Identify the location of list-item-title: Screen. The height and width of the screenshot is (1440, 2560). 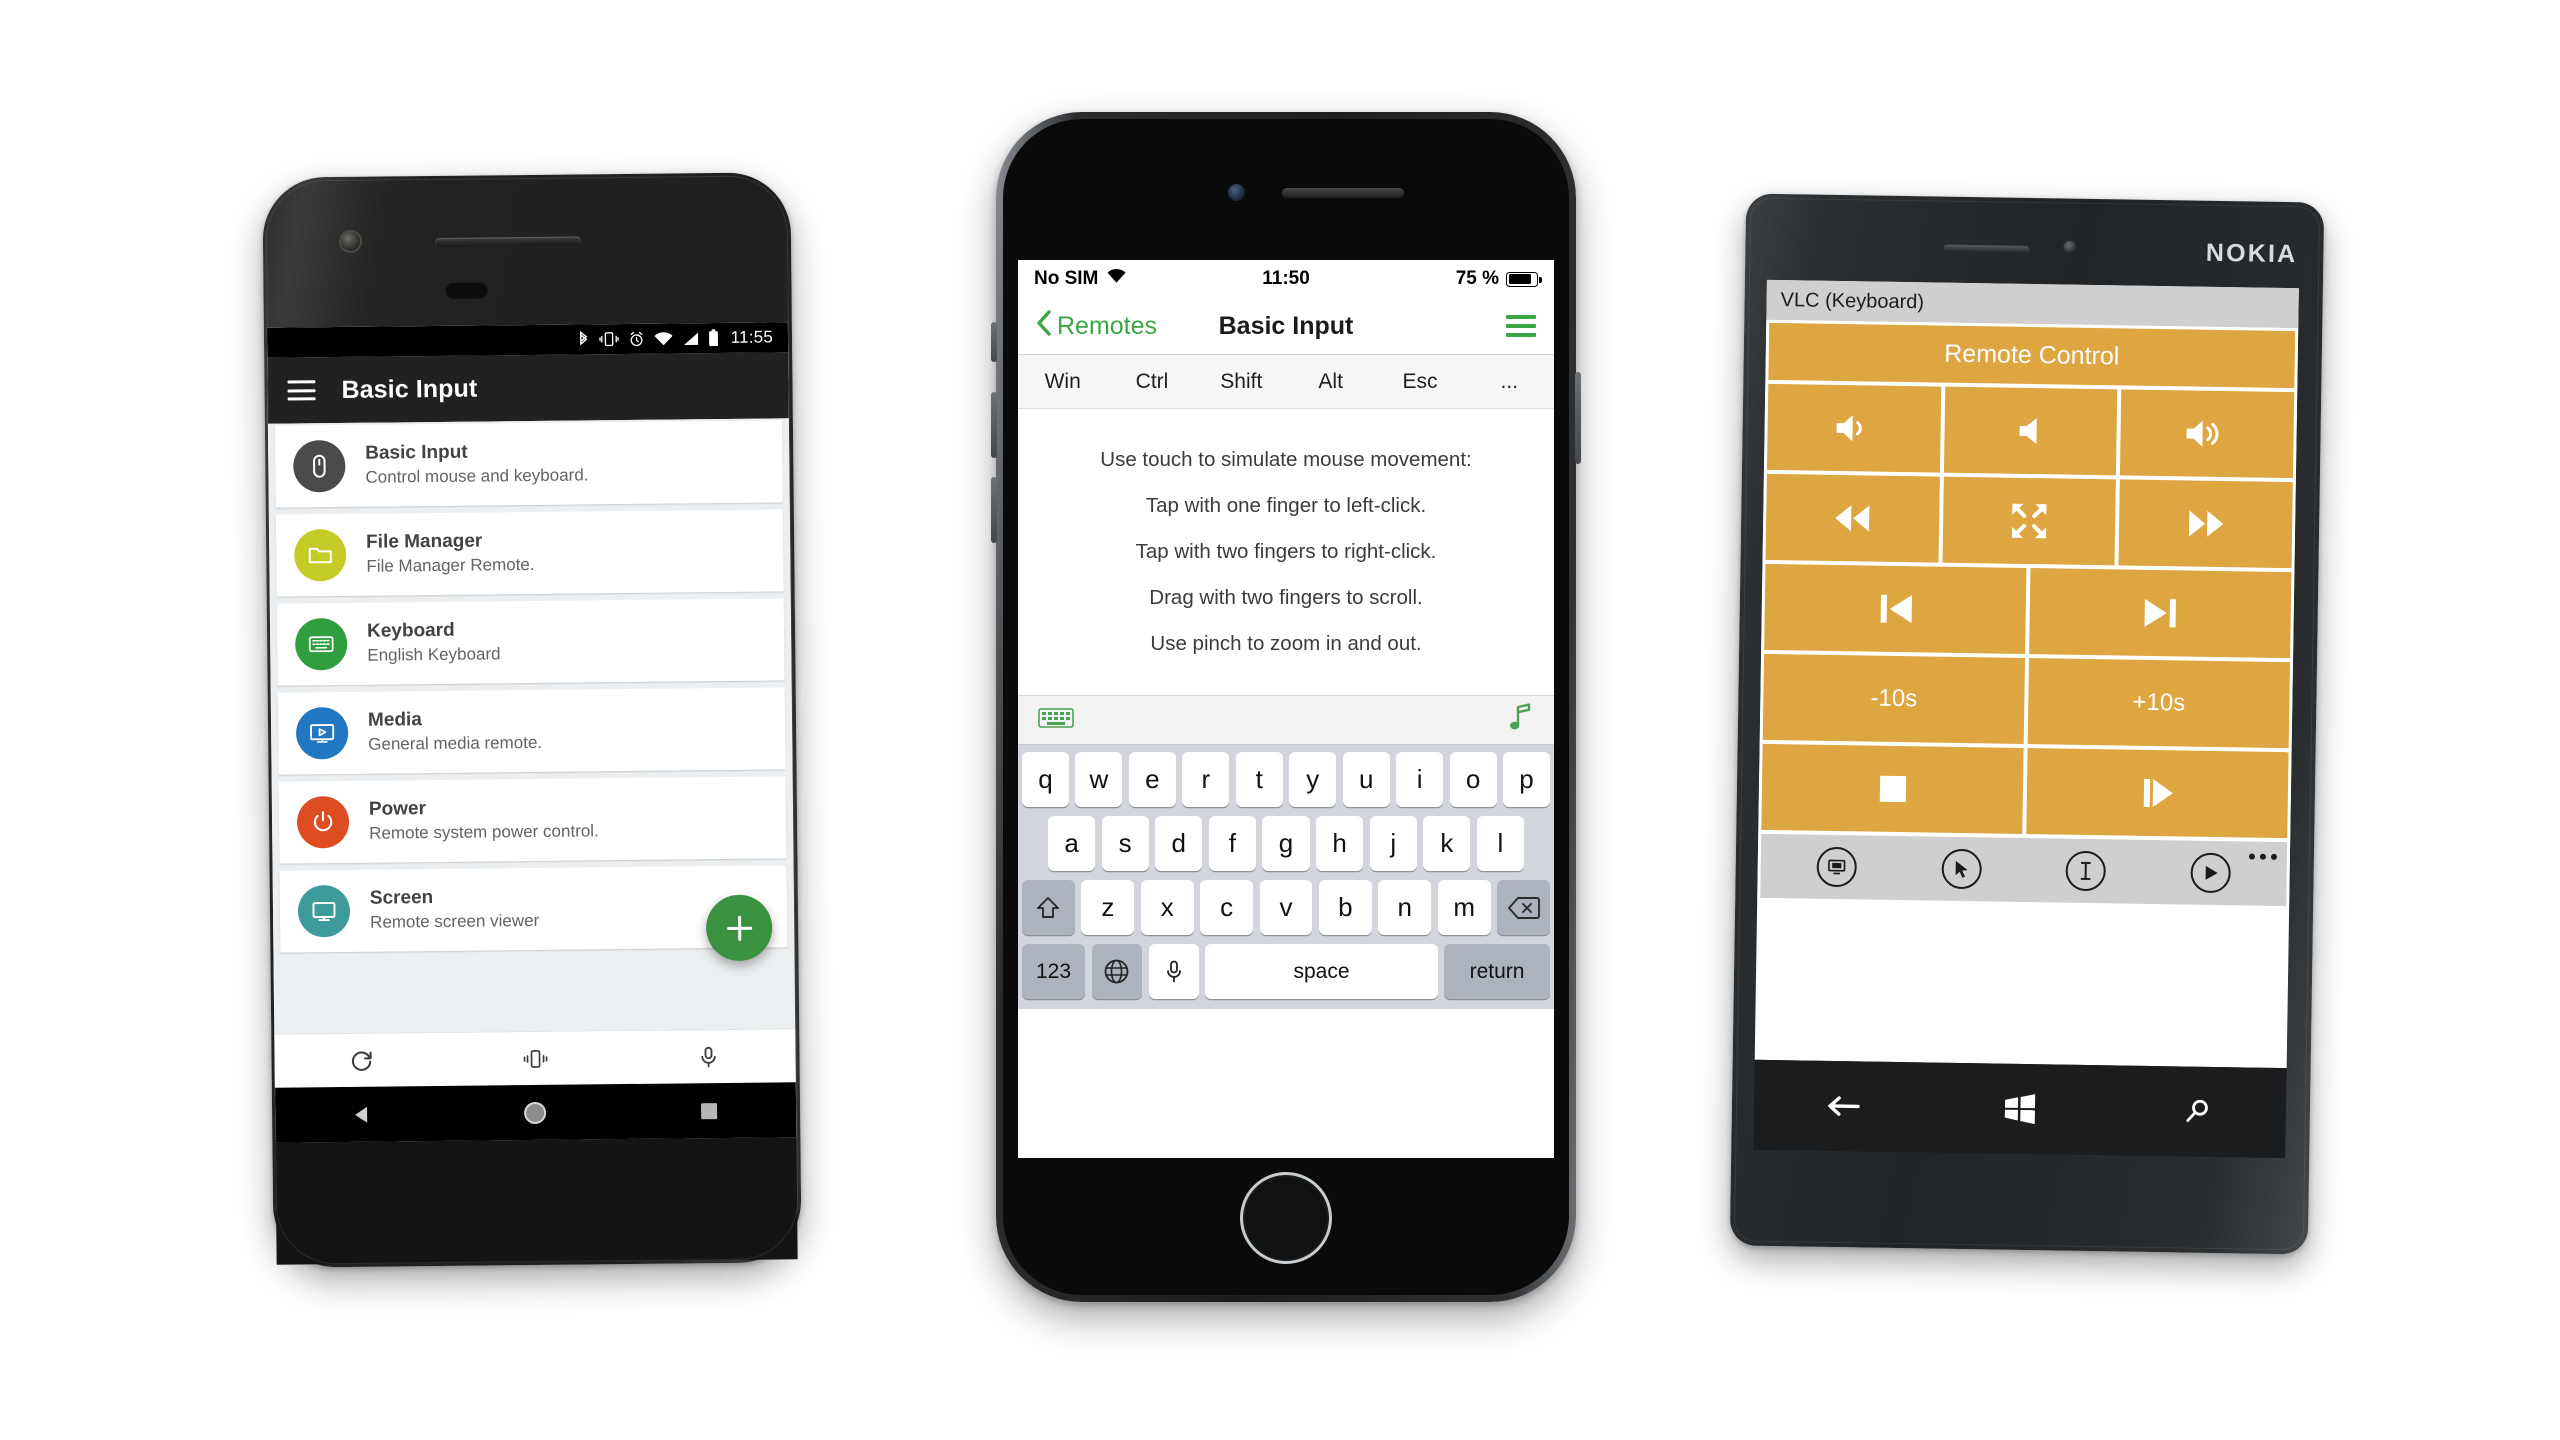
(401, 898).